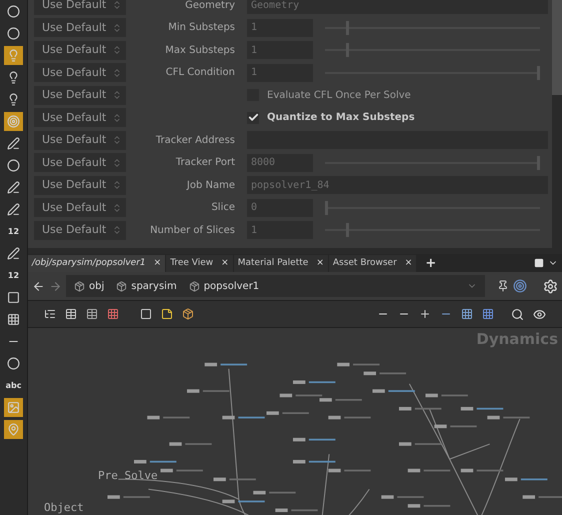 Image resolution: width=562 pixels, height=515 pixels. What do you see at coordinates (89, 286) in the screenshot?
I see `path-segment: obj` at bounding box center [89, 286].